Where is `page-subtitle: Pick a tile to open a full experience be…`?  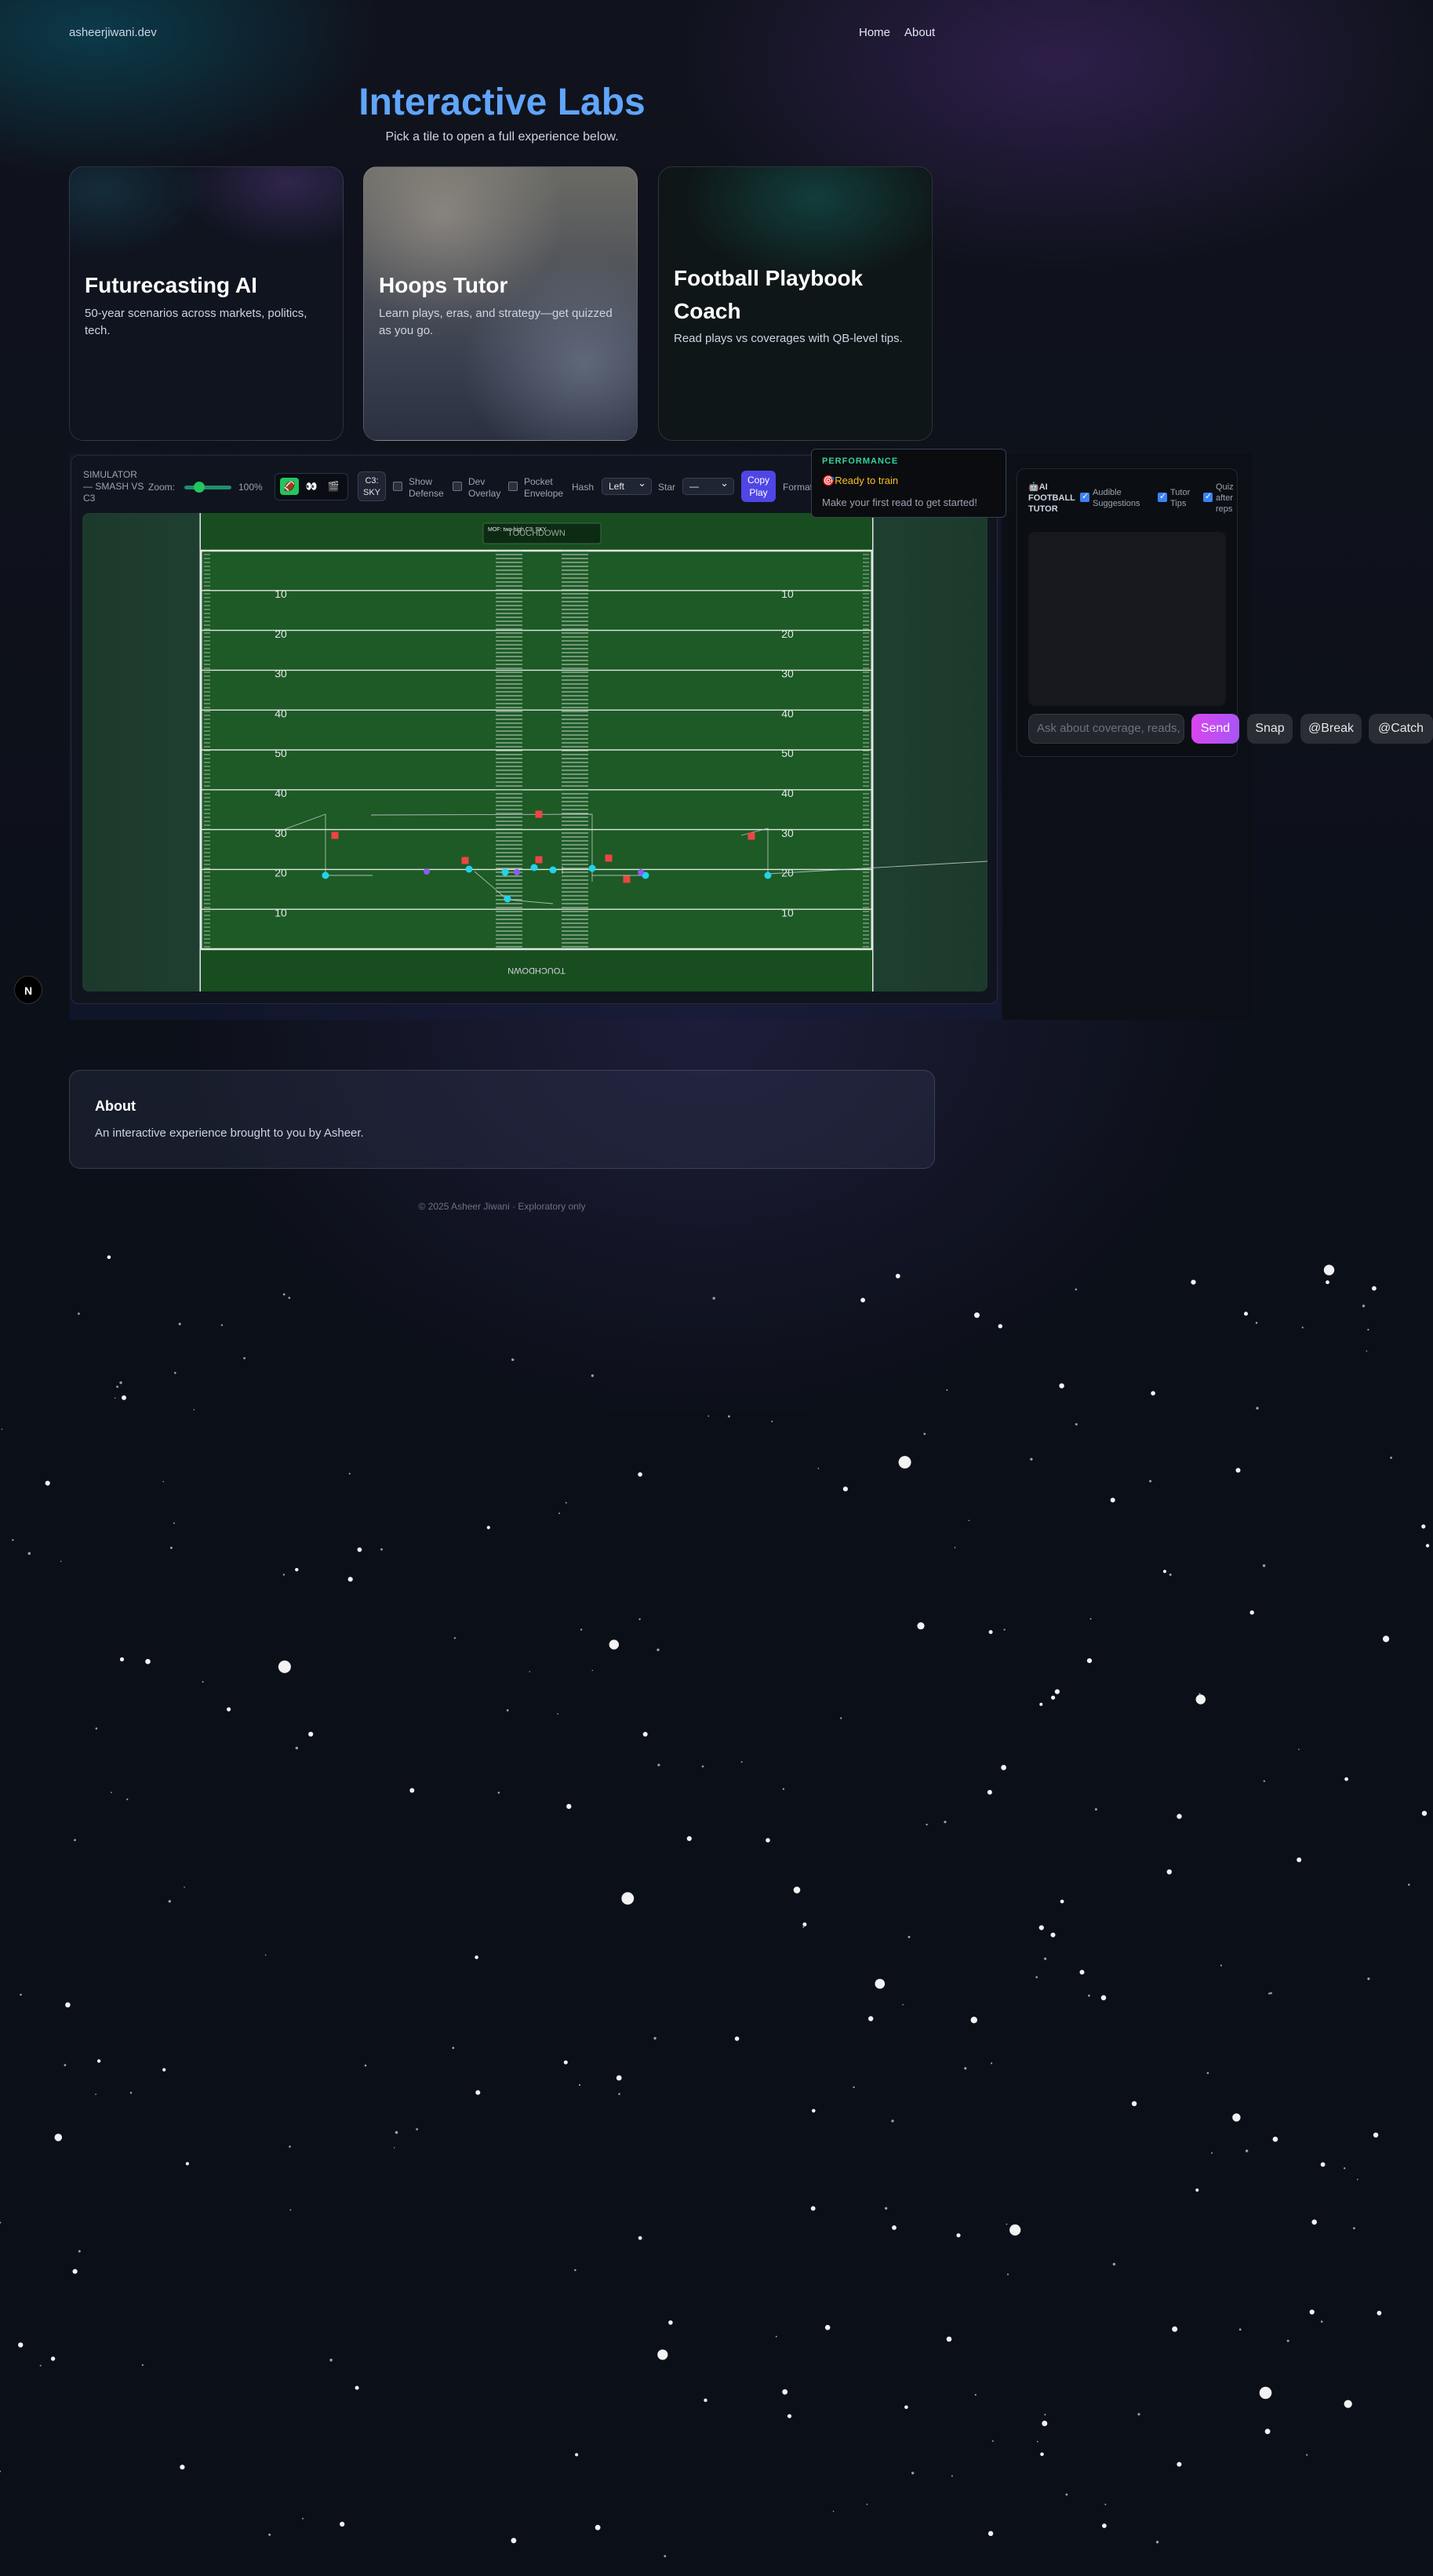 page-subtitle: Pick a tile to open a full experience be… is located at coordinates (502, 137).